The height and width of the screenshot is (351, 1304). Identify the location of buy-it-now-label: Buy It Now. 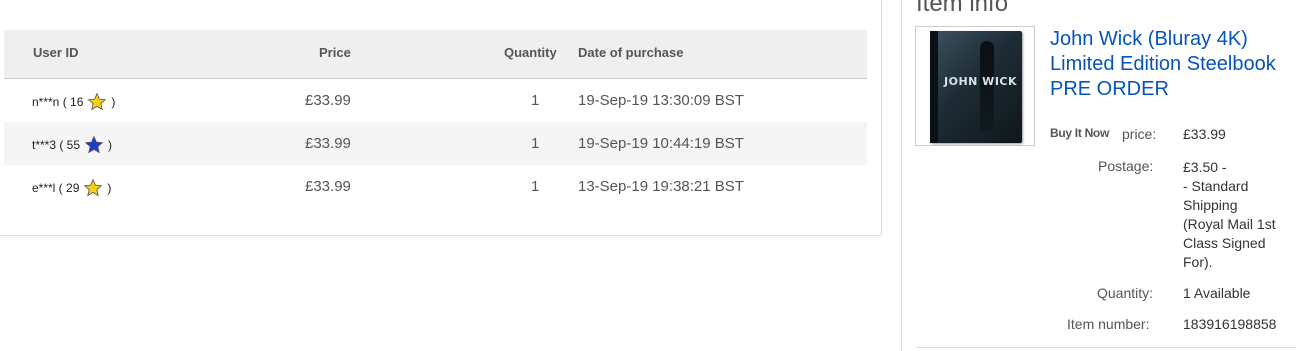
(1079, 133).